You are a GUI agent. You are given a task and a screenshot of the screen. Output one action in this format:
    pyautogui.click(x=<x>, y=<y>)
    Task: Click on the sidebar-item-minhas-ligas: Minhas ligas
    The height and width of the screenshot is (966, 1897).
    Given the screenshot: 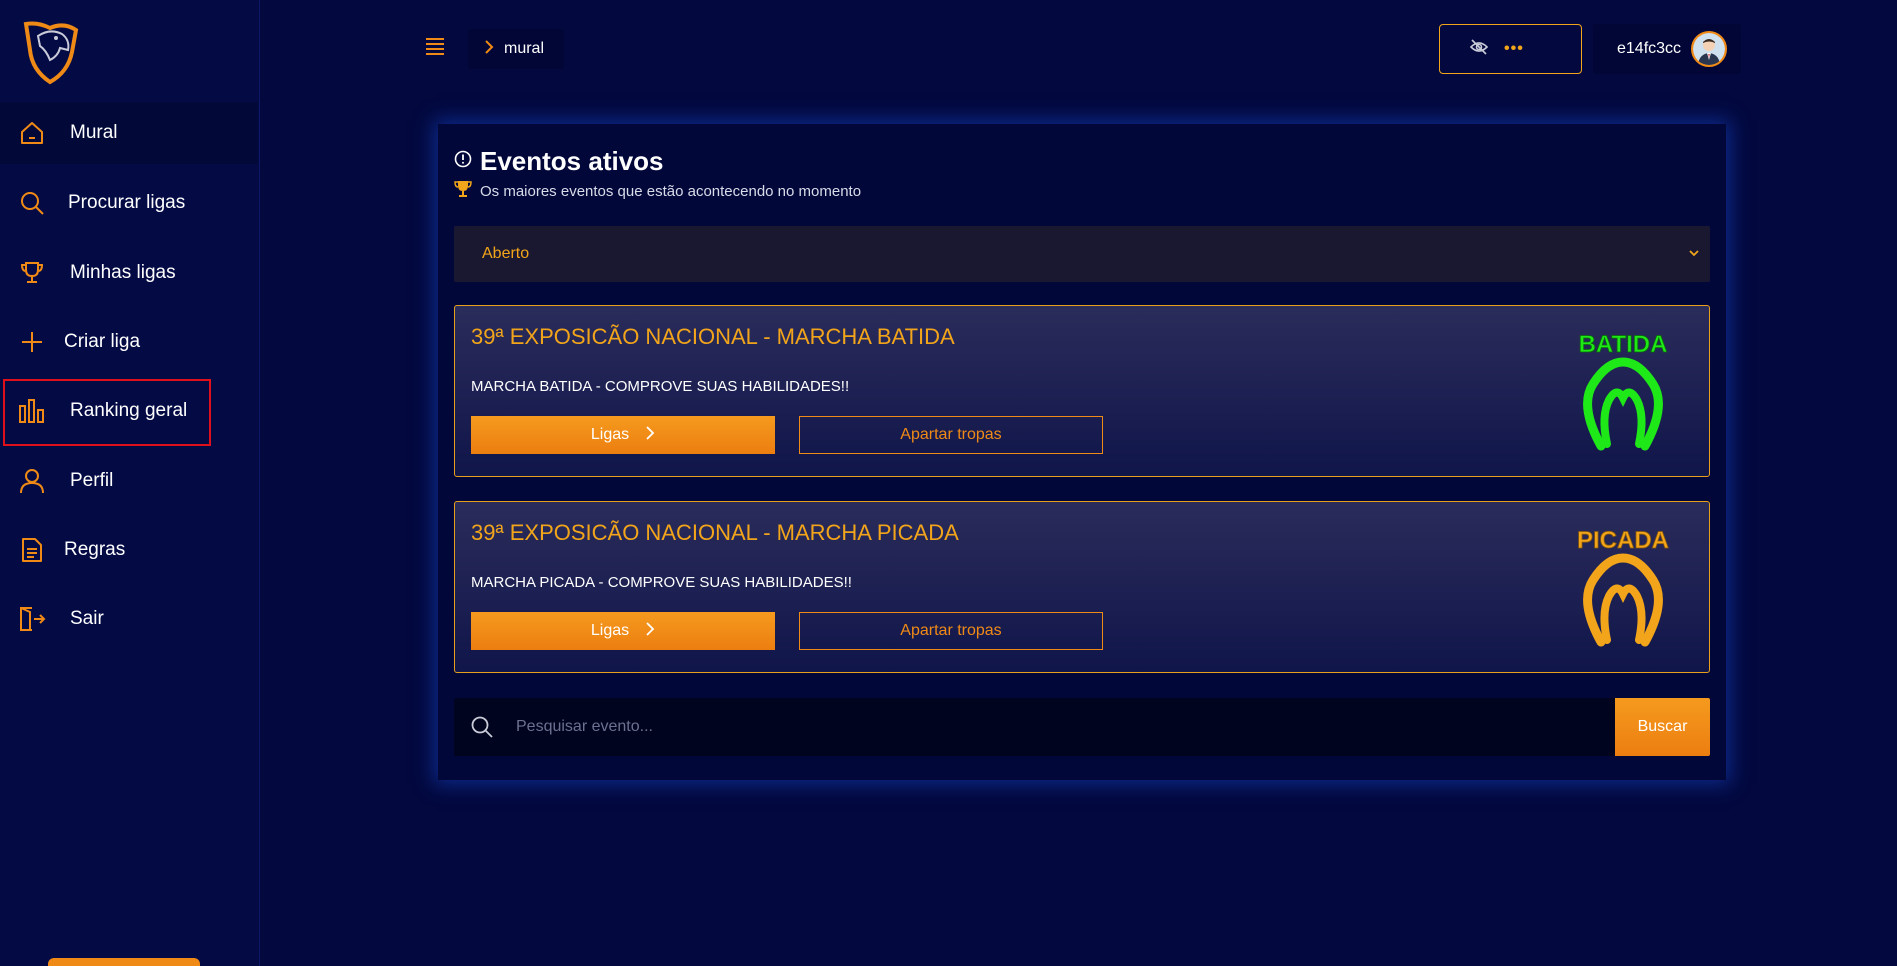 What is the action you would take?
    pyautogui.click(x=129, y=273)
    